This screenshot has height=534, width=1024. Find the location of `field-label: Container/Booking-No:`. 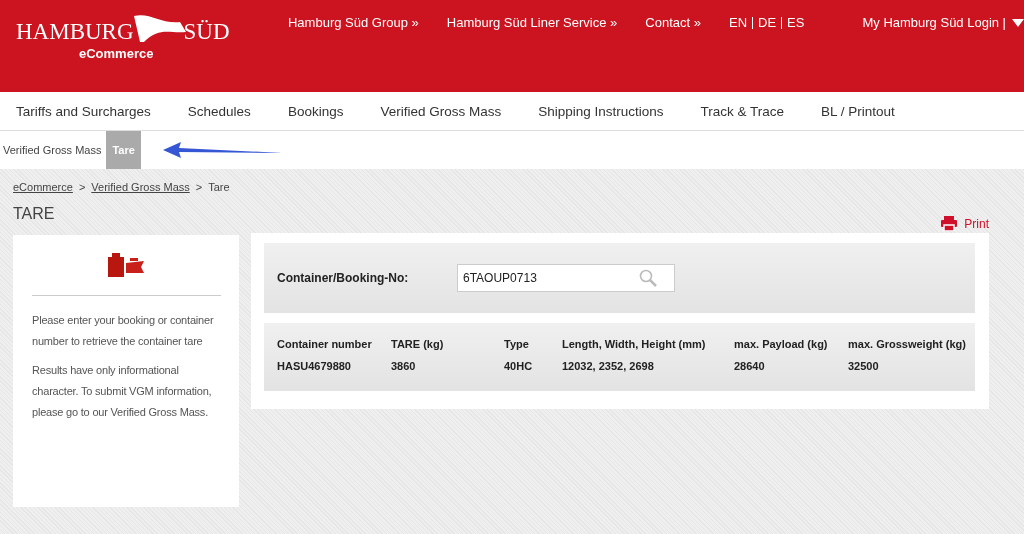

field-label: Container/Booking-No: is located at coordinates (343, 278).